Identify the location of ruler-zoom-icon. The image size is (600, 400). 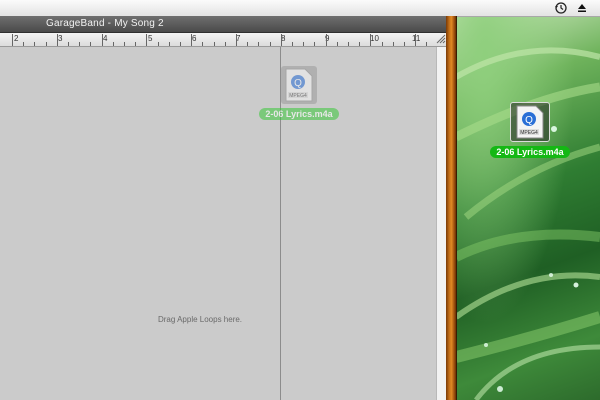
(441, 39).